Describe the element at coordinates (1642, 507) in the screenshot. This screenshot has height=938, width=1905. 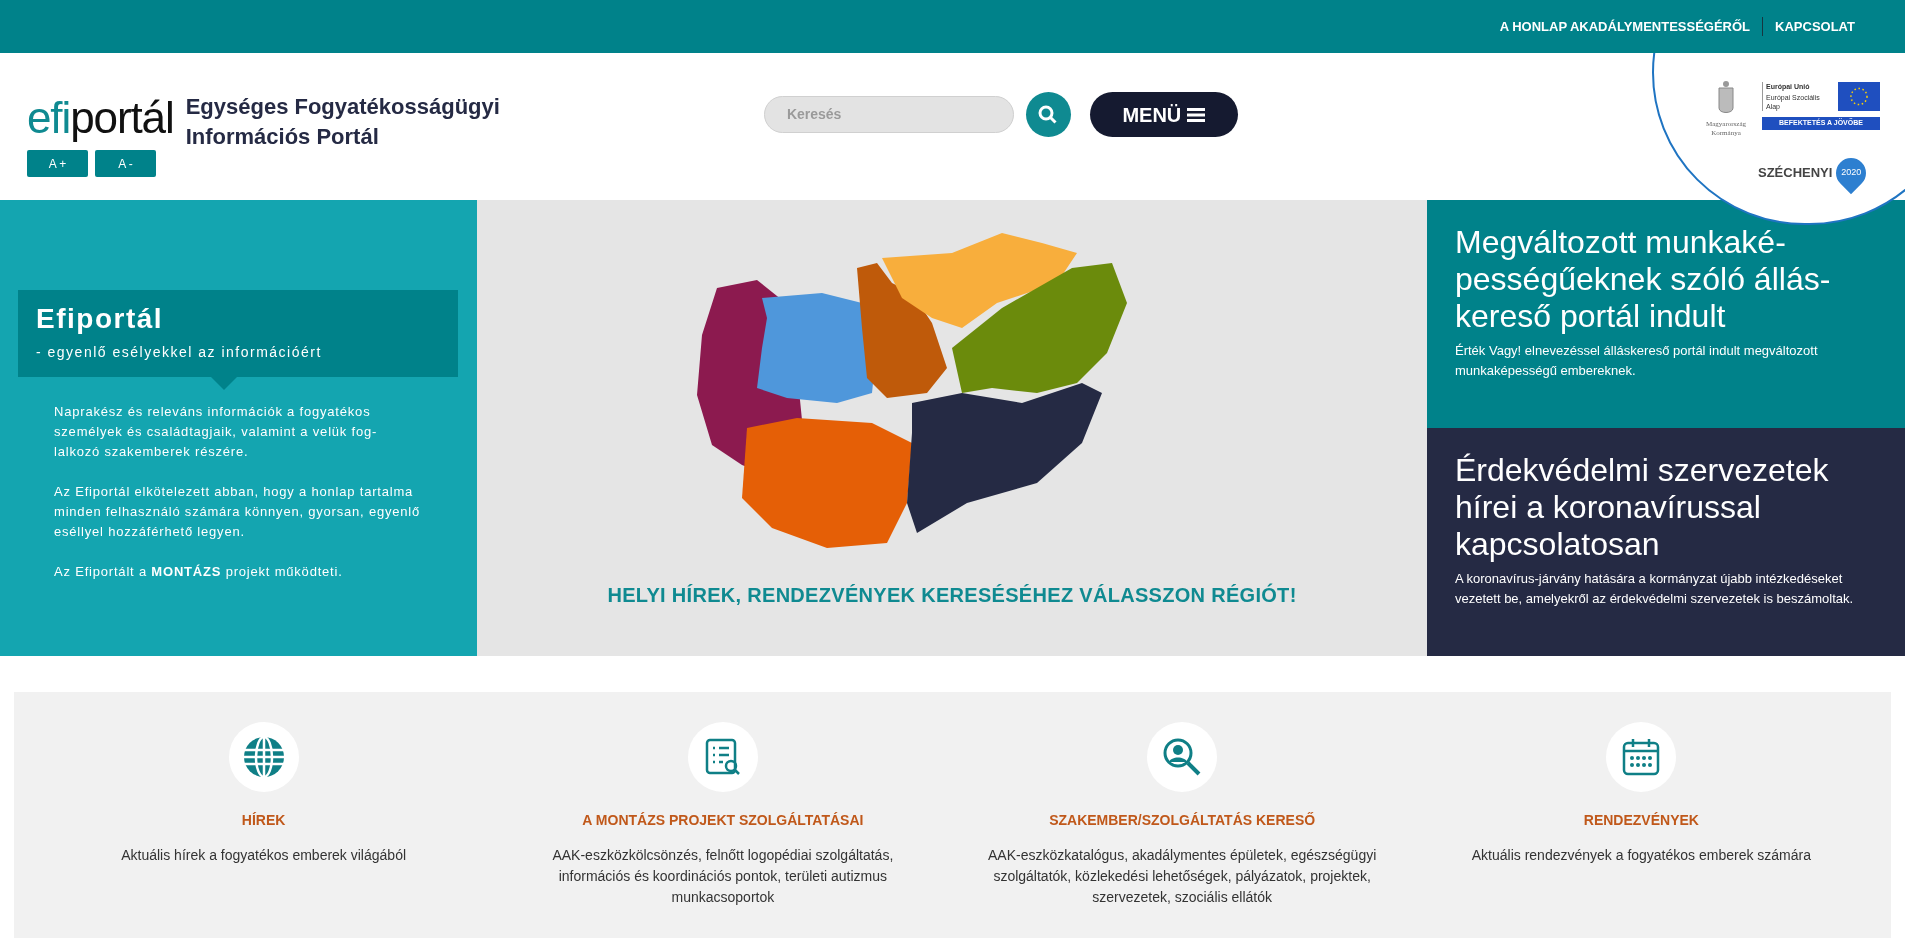
I see `news-title: Érdekvédelmi szervezetek hírei a koronavírussal kapcsolatosan` at that location.